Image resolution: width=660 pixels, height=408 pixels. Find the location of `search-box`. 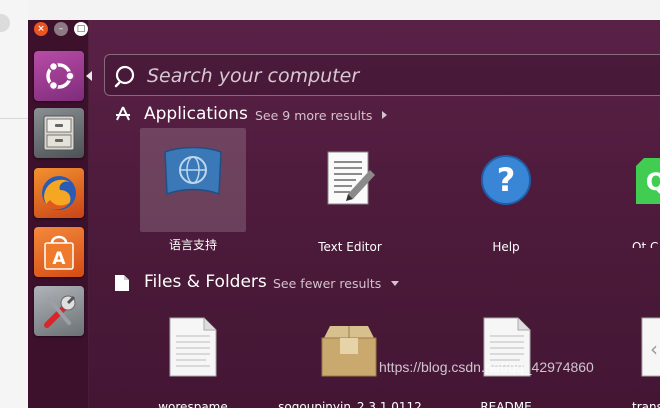

search-box is located at coordinates (382, 75).